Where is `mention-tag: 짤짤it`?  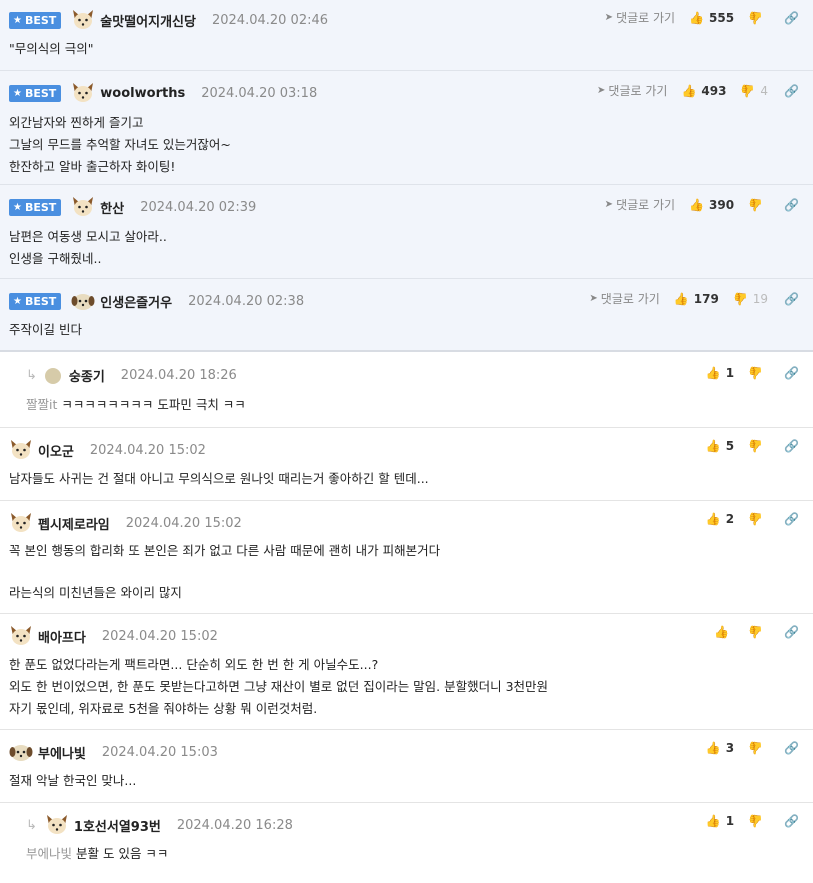 mention-tag: 짤짤it is located at coordinates (41, 404).